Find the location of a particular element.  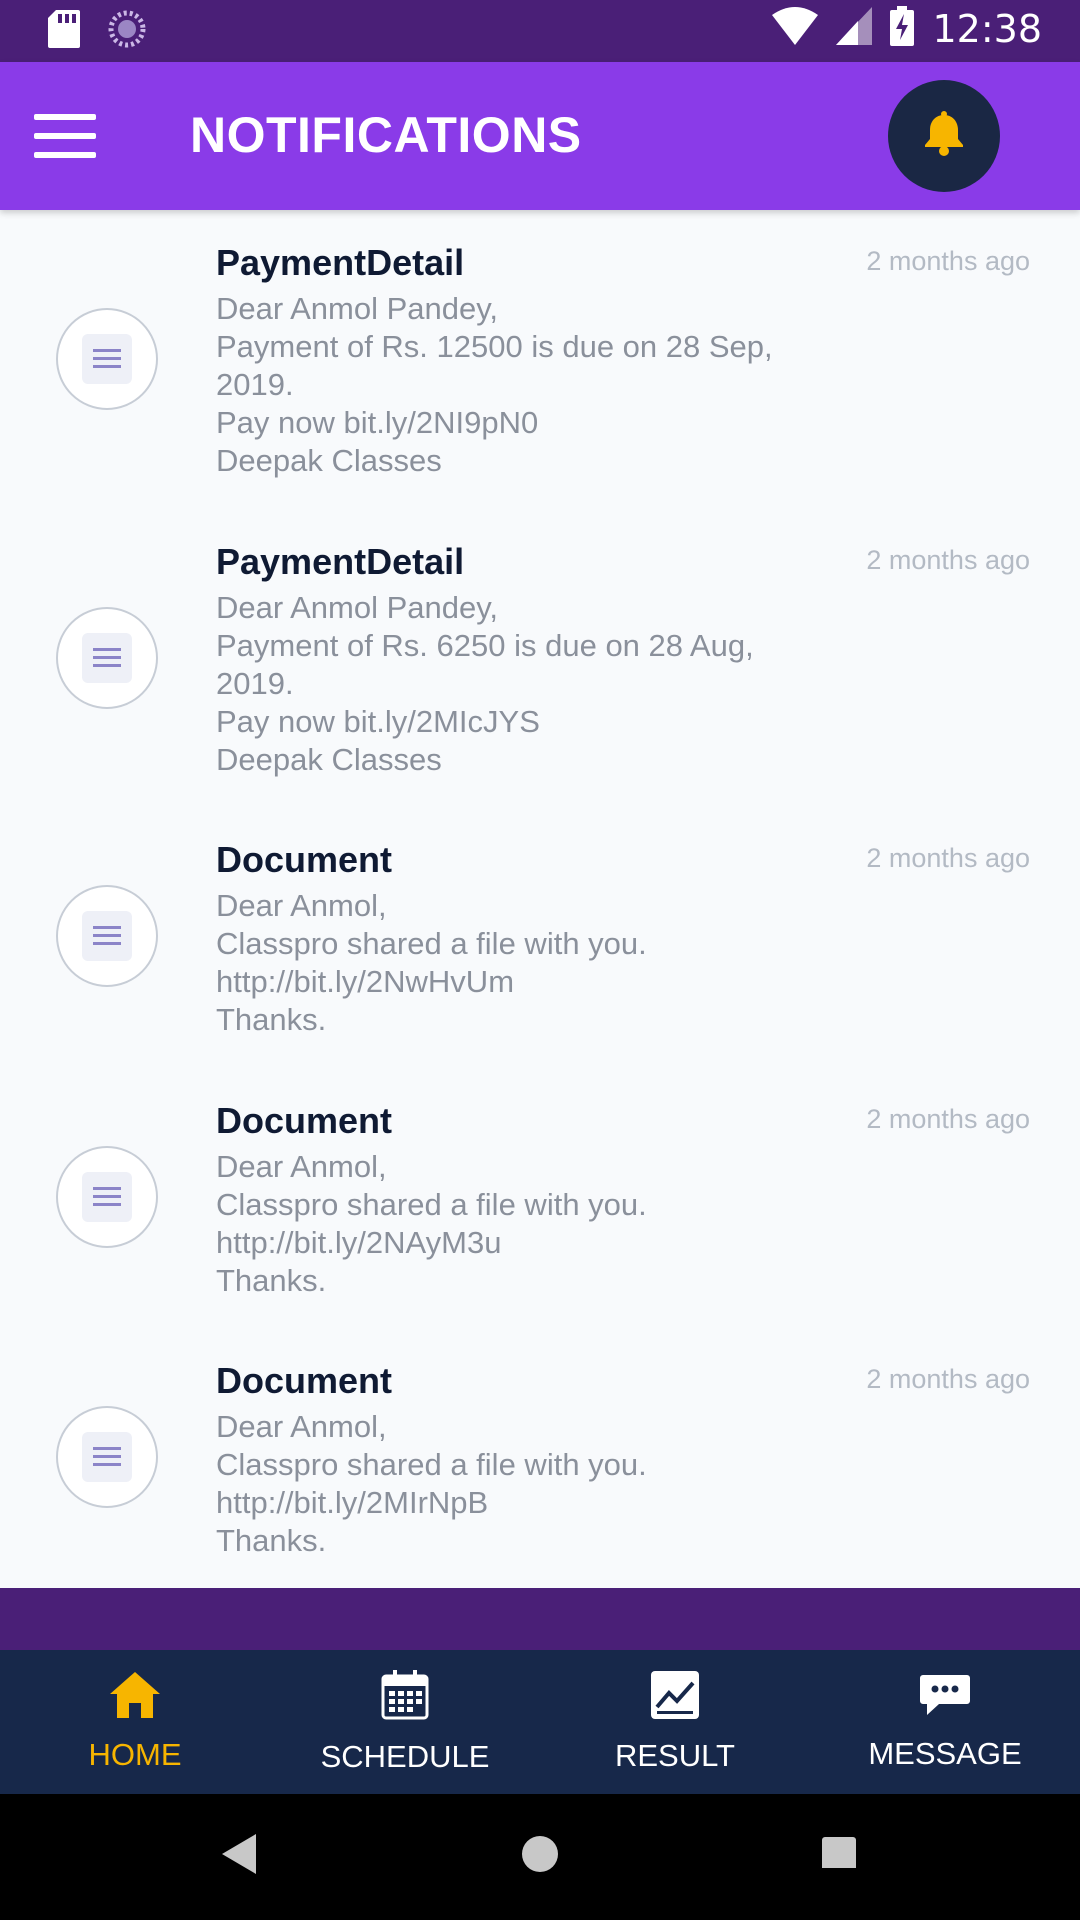

nav-message: MESSAGE is located at coordinates (945, 1722).